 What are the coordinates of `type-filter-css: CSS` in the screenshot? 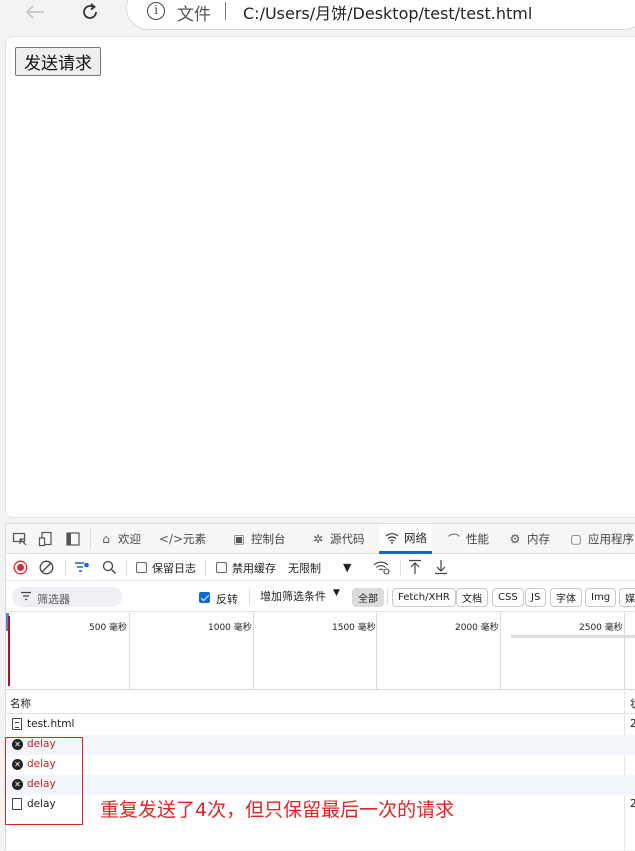 It's located at (508, 597).